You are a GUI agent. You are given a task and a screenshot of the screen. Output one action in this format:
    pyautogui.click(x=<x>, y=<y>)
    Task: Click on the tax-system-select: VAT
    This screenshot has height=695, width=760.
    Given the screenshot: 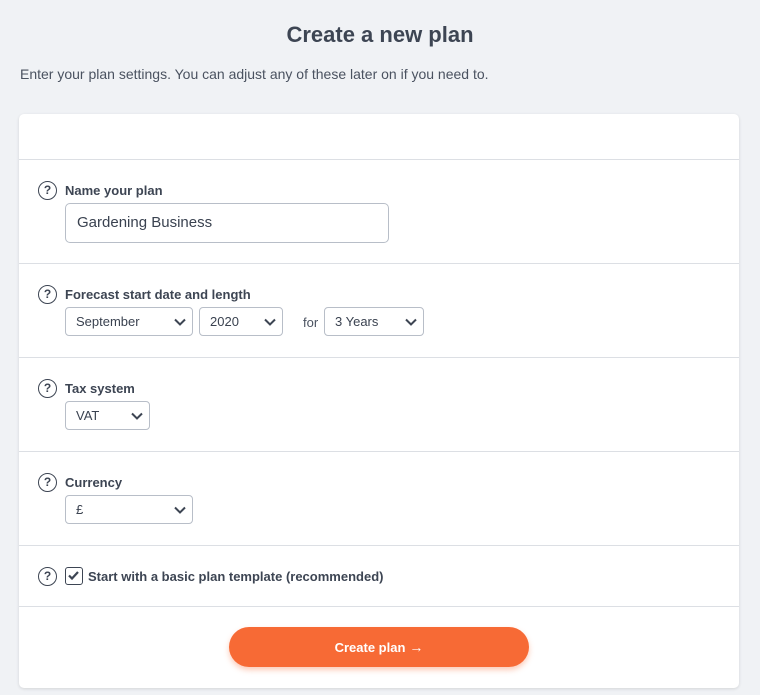 What is the action you would take?
    pyautogui.click(x=107, y=415)
    